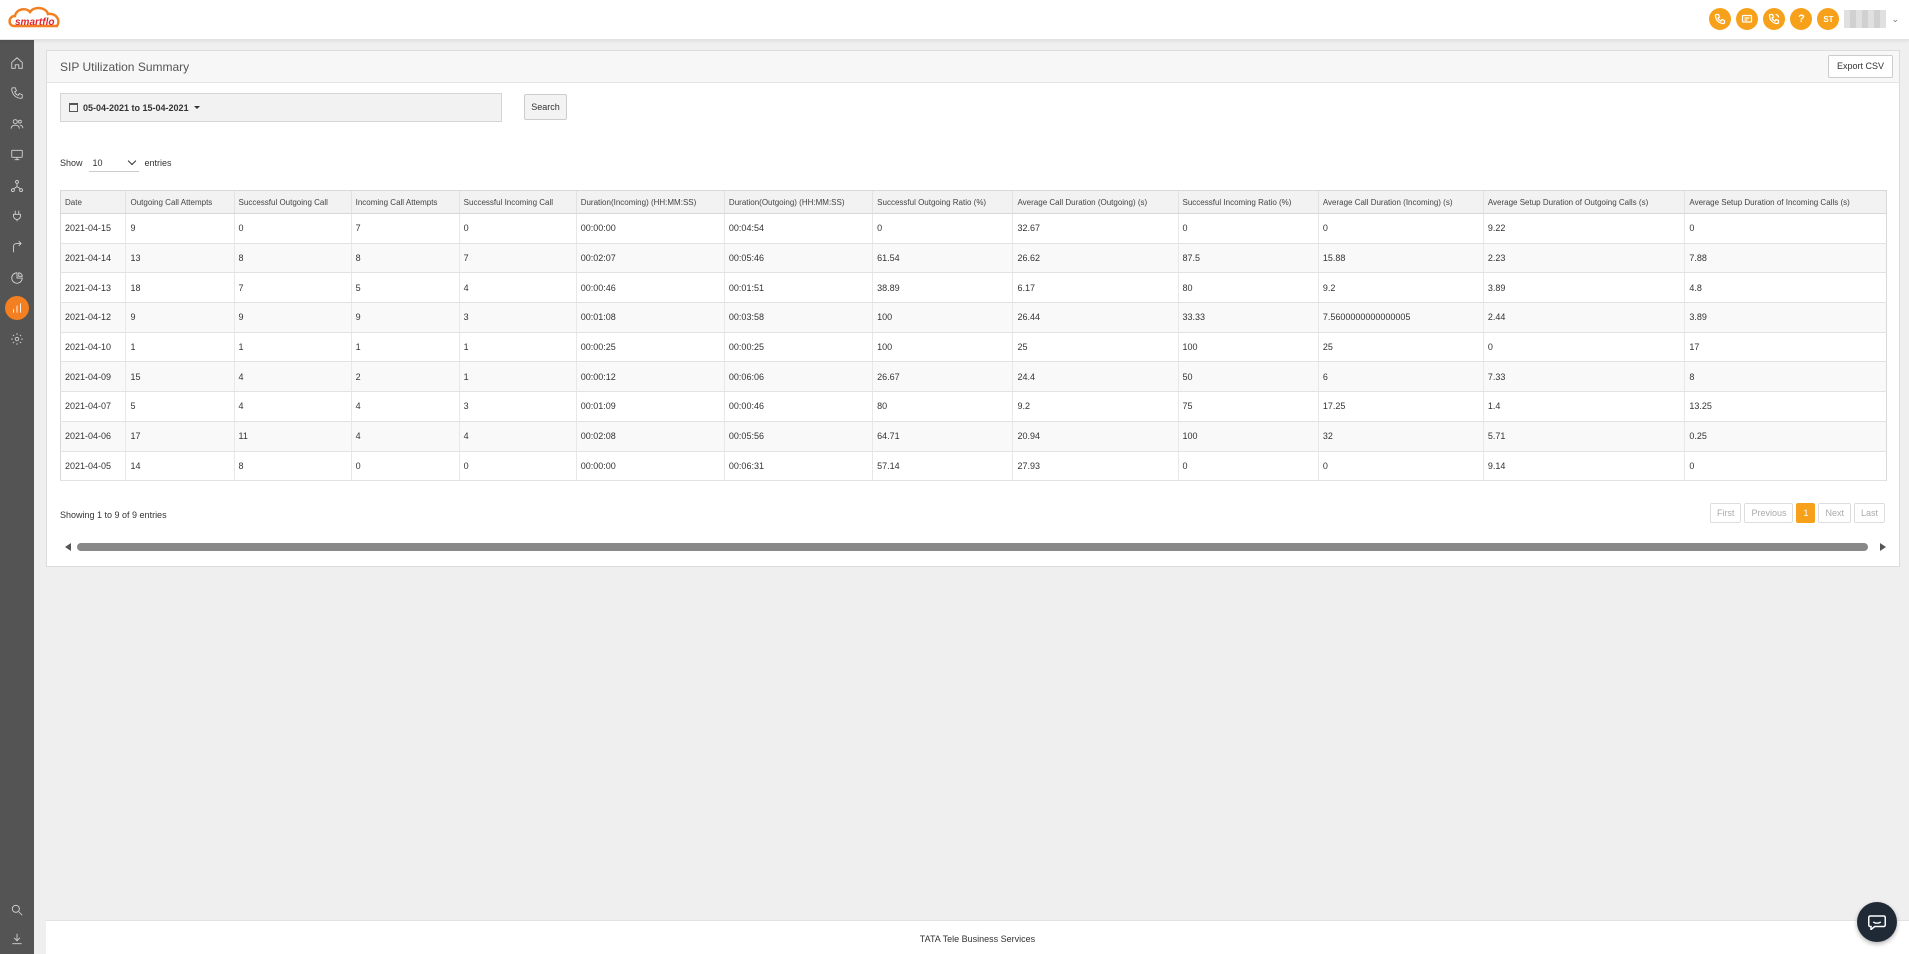  What do you see at coordinates (1869, 513) in the screenshot?
I see `last-page-button: Last` at bounding box center [1869, 513].